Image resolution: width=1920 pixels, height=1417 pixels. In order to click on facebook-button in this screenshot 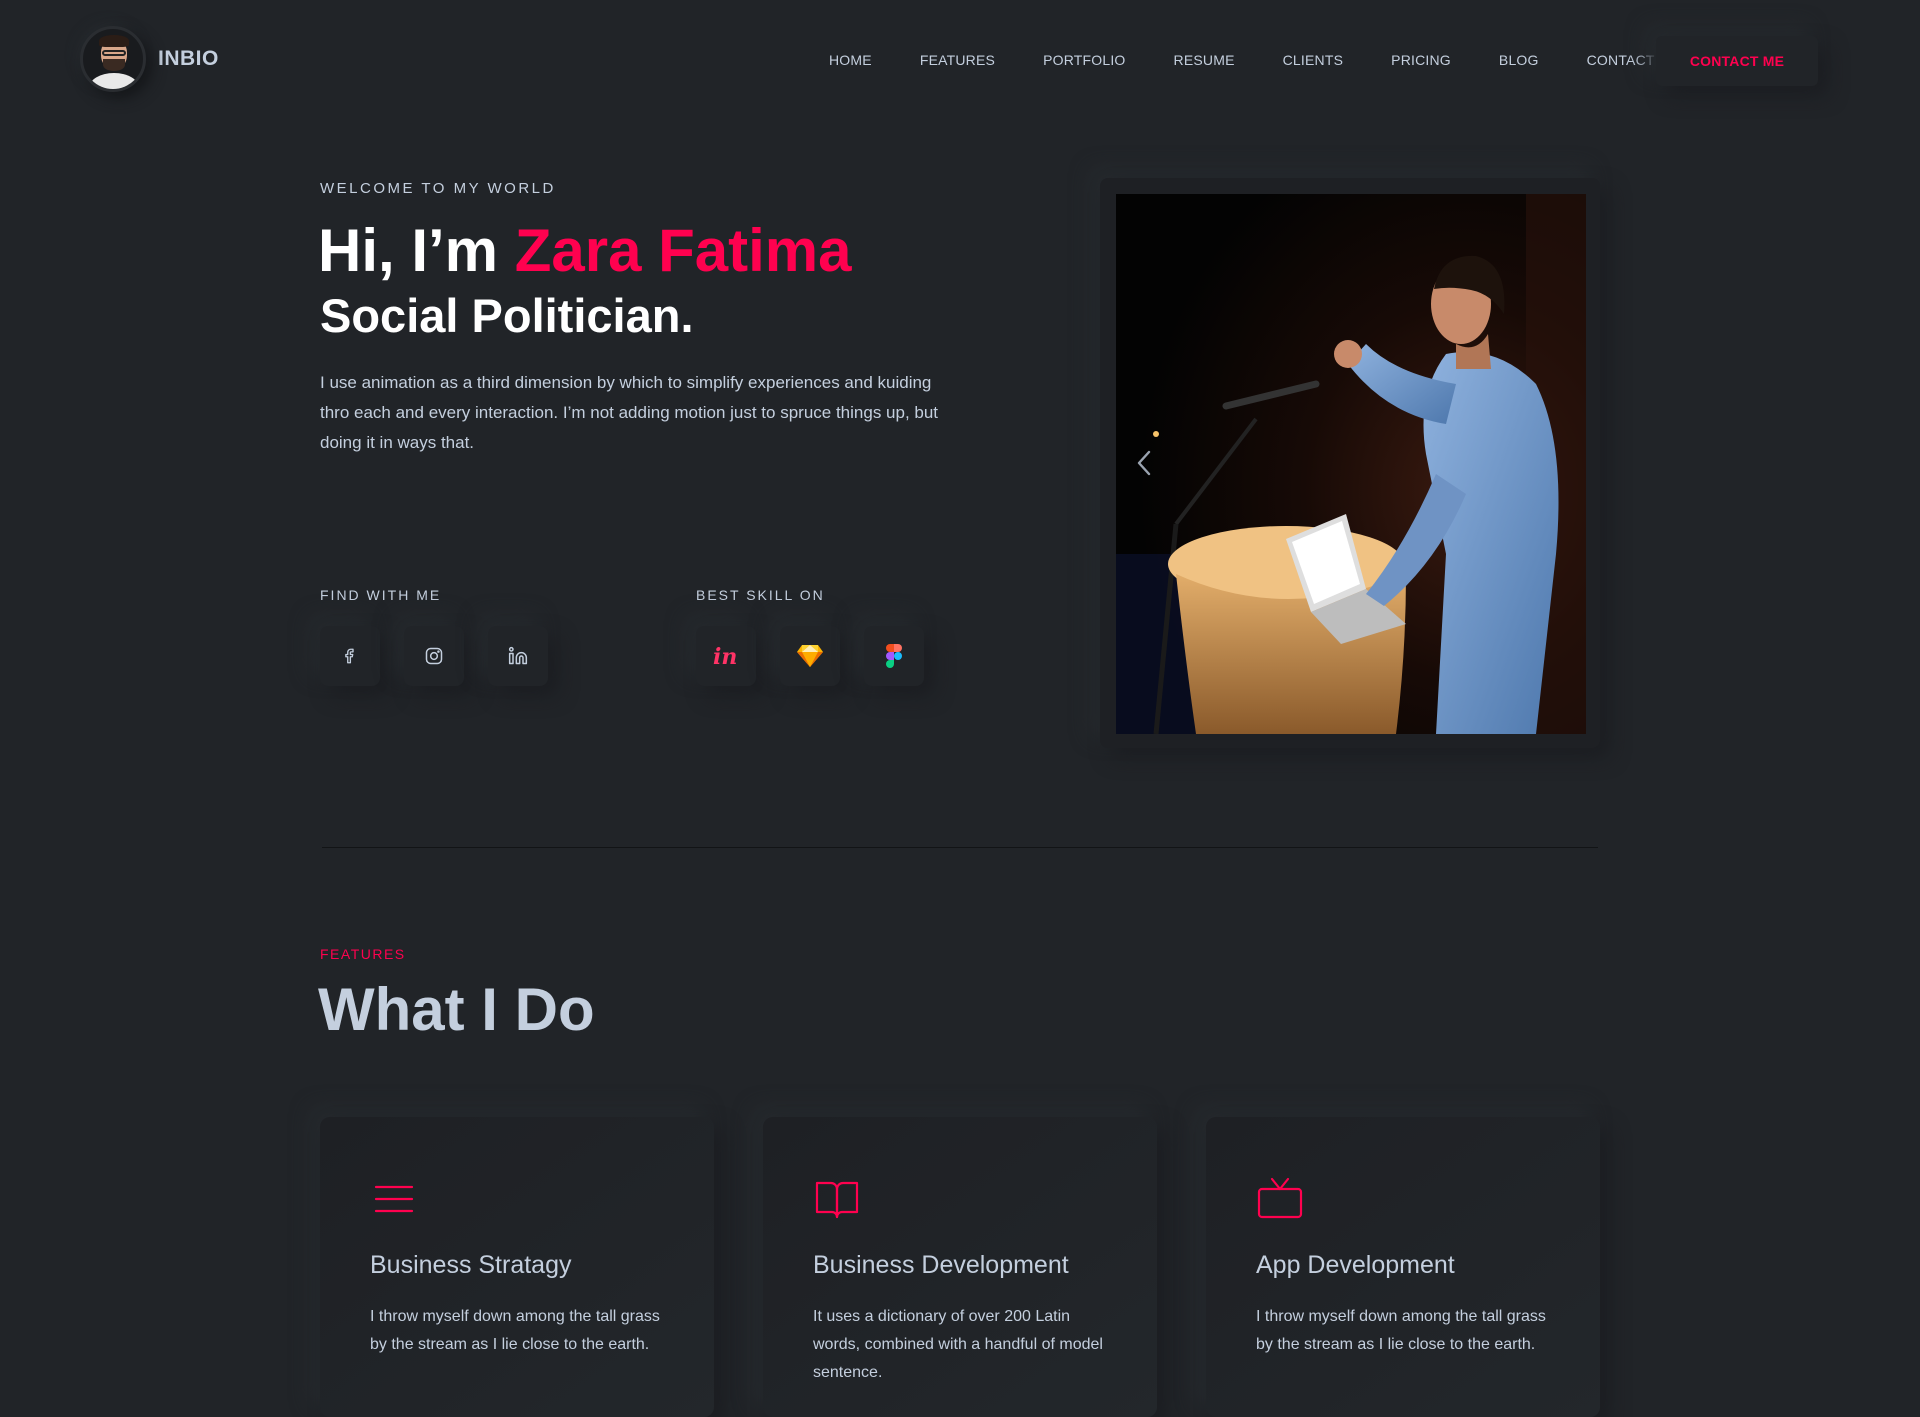, I will do `click(350, 656)`.